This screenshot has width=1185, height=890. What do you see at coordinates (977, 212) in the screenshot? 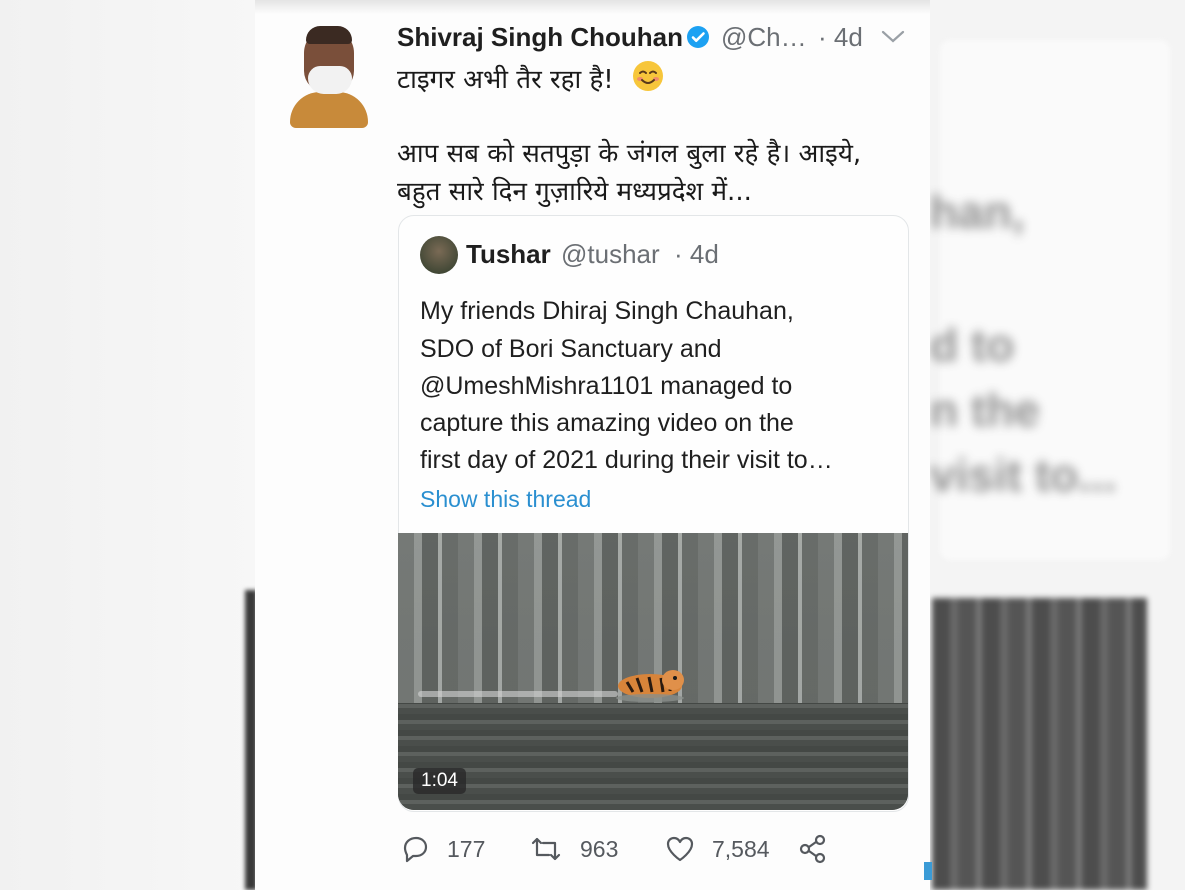
I see `background-blur-text: han,` at bounding box center [977, 212].